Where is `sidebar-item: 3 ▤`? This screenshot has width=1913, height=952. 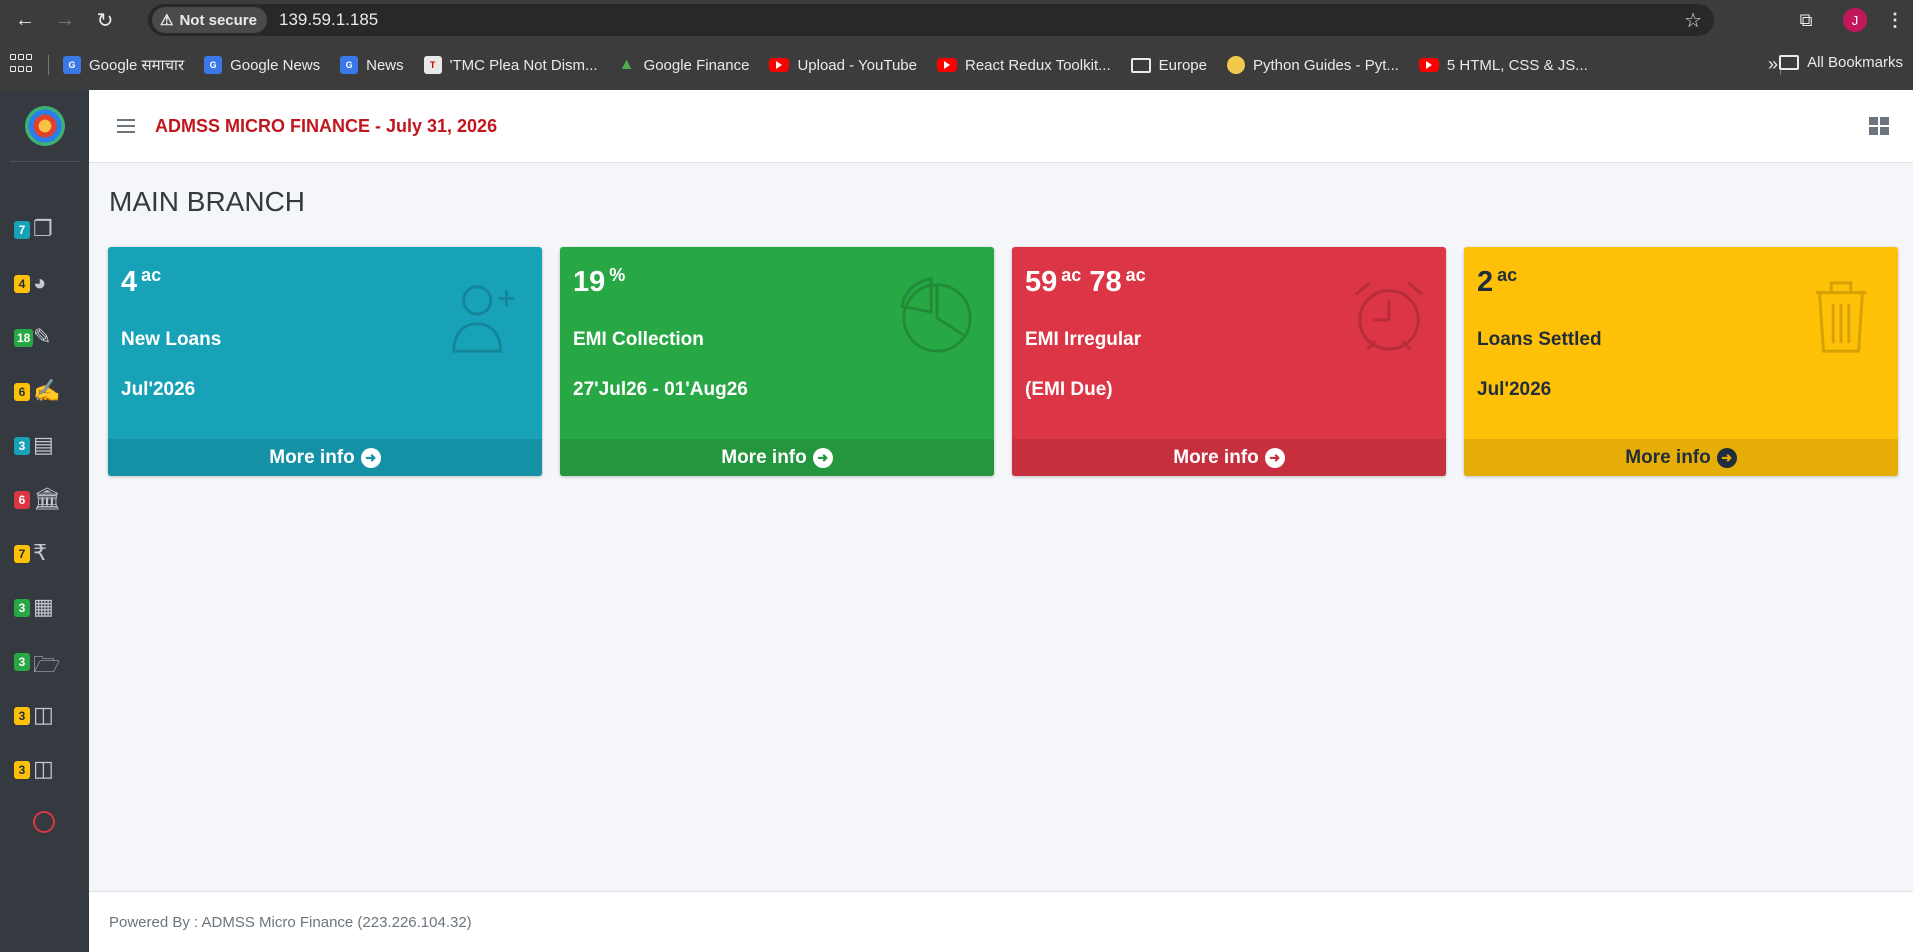
sidebar-item: 3 ▤ is located at coordinates (44, 445).